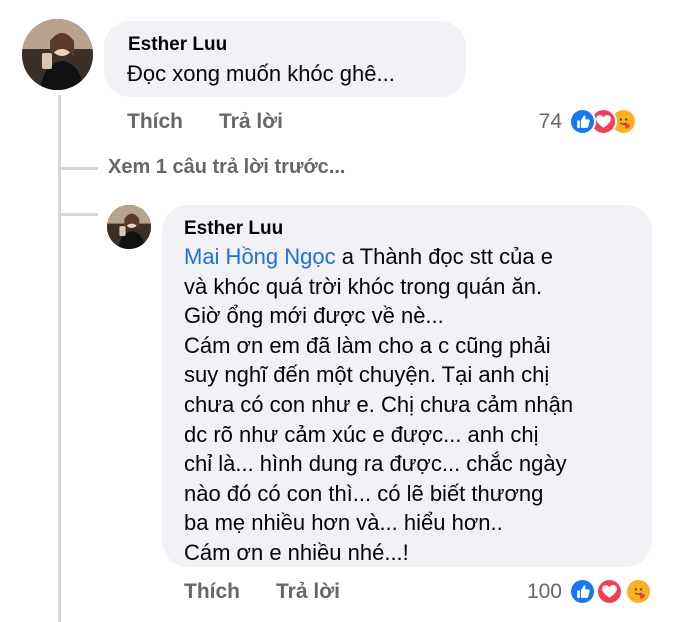 Image resolution: width=699 pixels, height=622 pixels. Describe the element at coordinates (251, 122) in the screenshot. I see `reply-button: Trả lời` at that location.